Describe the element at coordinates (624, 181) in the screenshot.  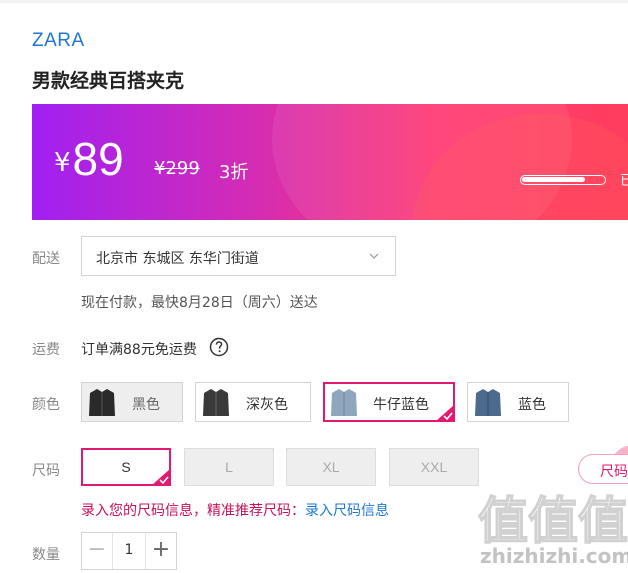
I see `sales-progress-label: 已` at that location.